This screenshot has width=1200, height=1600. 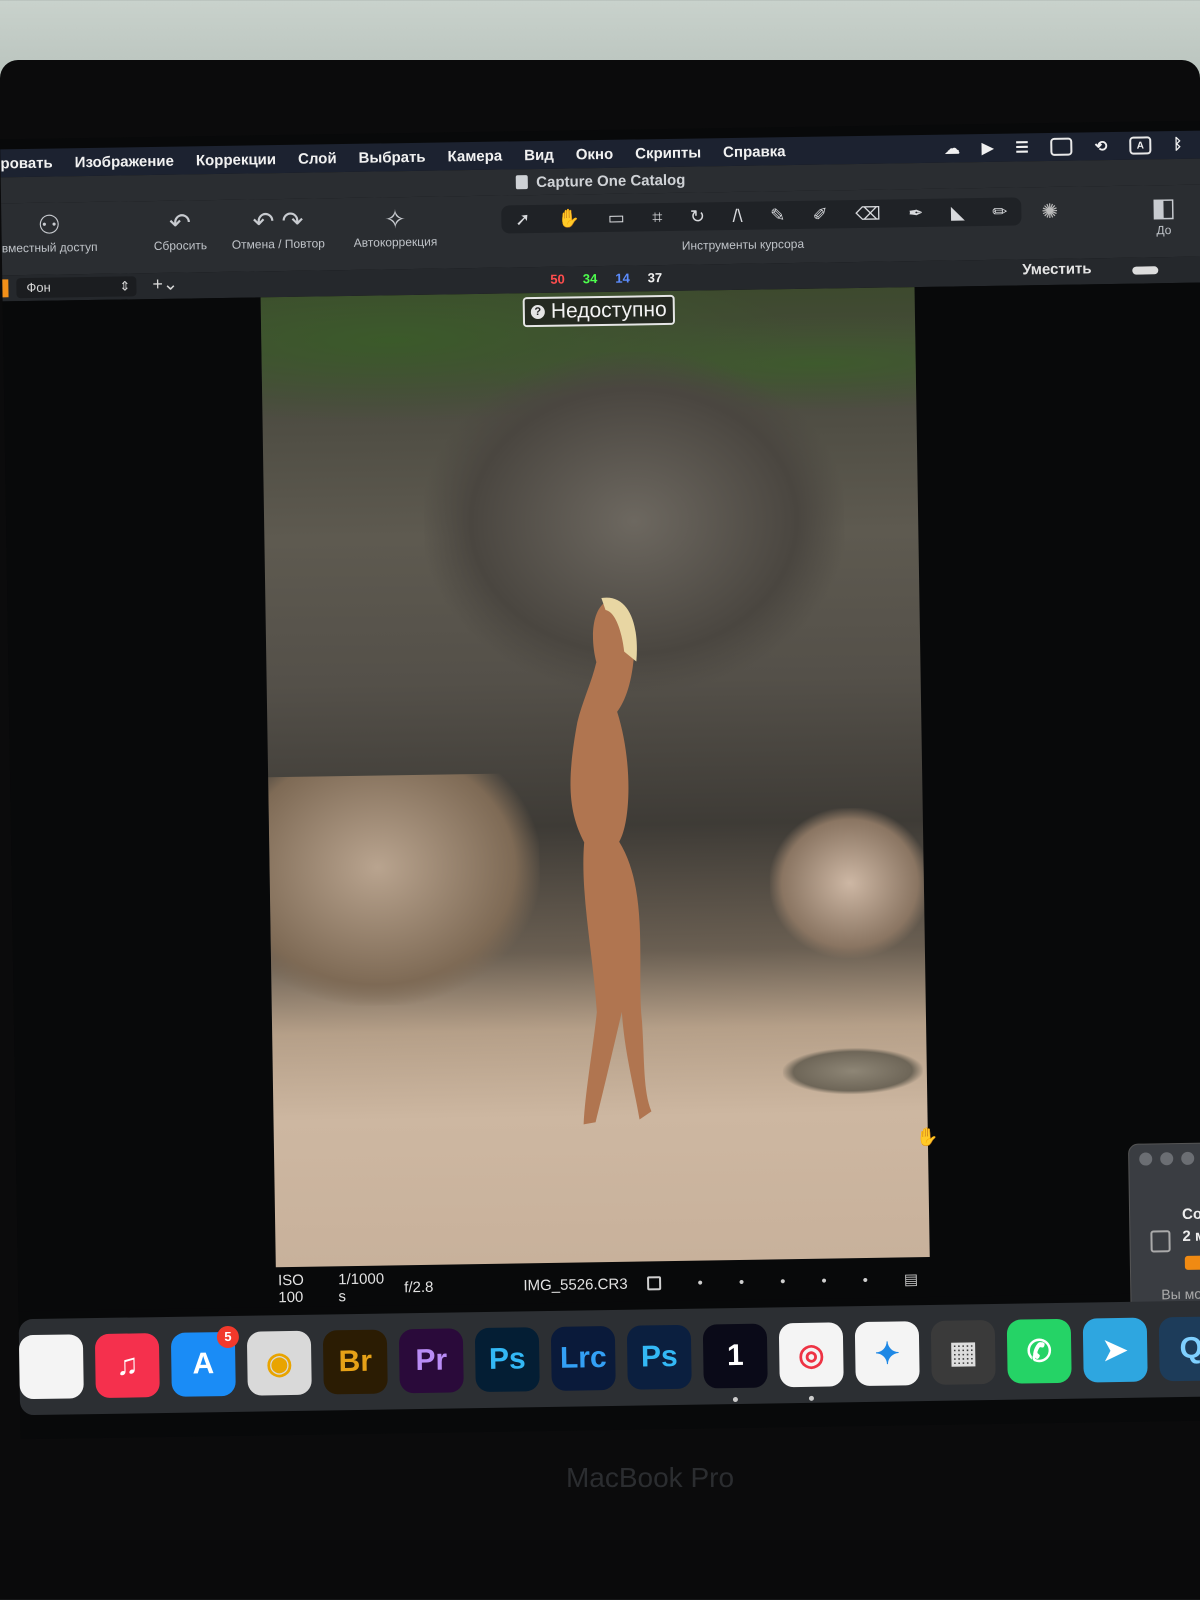 What do you see at coordinates (988, 148) in the screenshot?
I see `play-icon: ▶` at bounding box center [988, 148].